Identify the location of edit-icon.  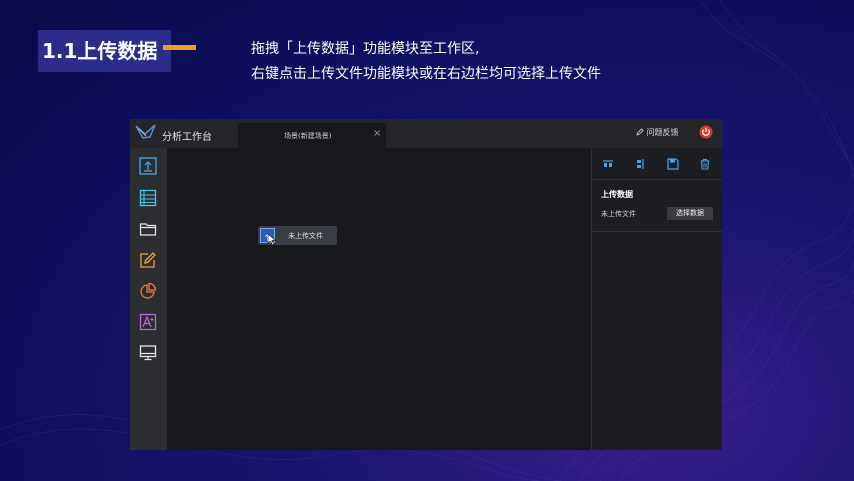
(148, 260).